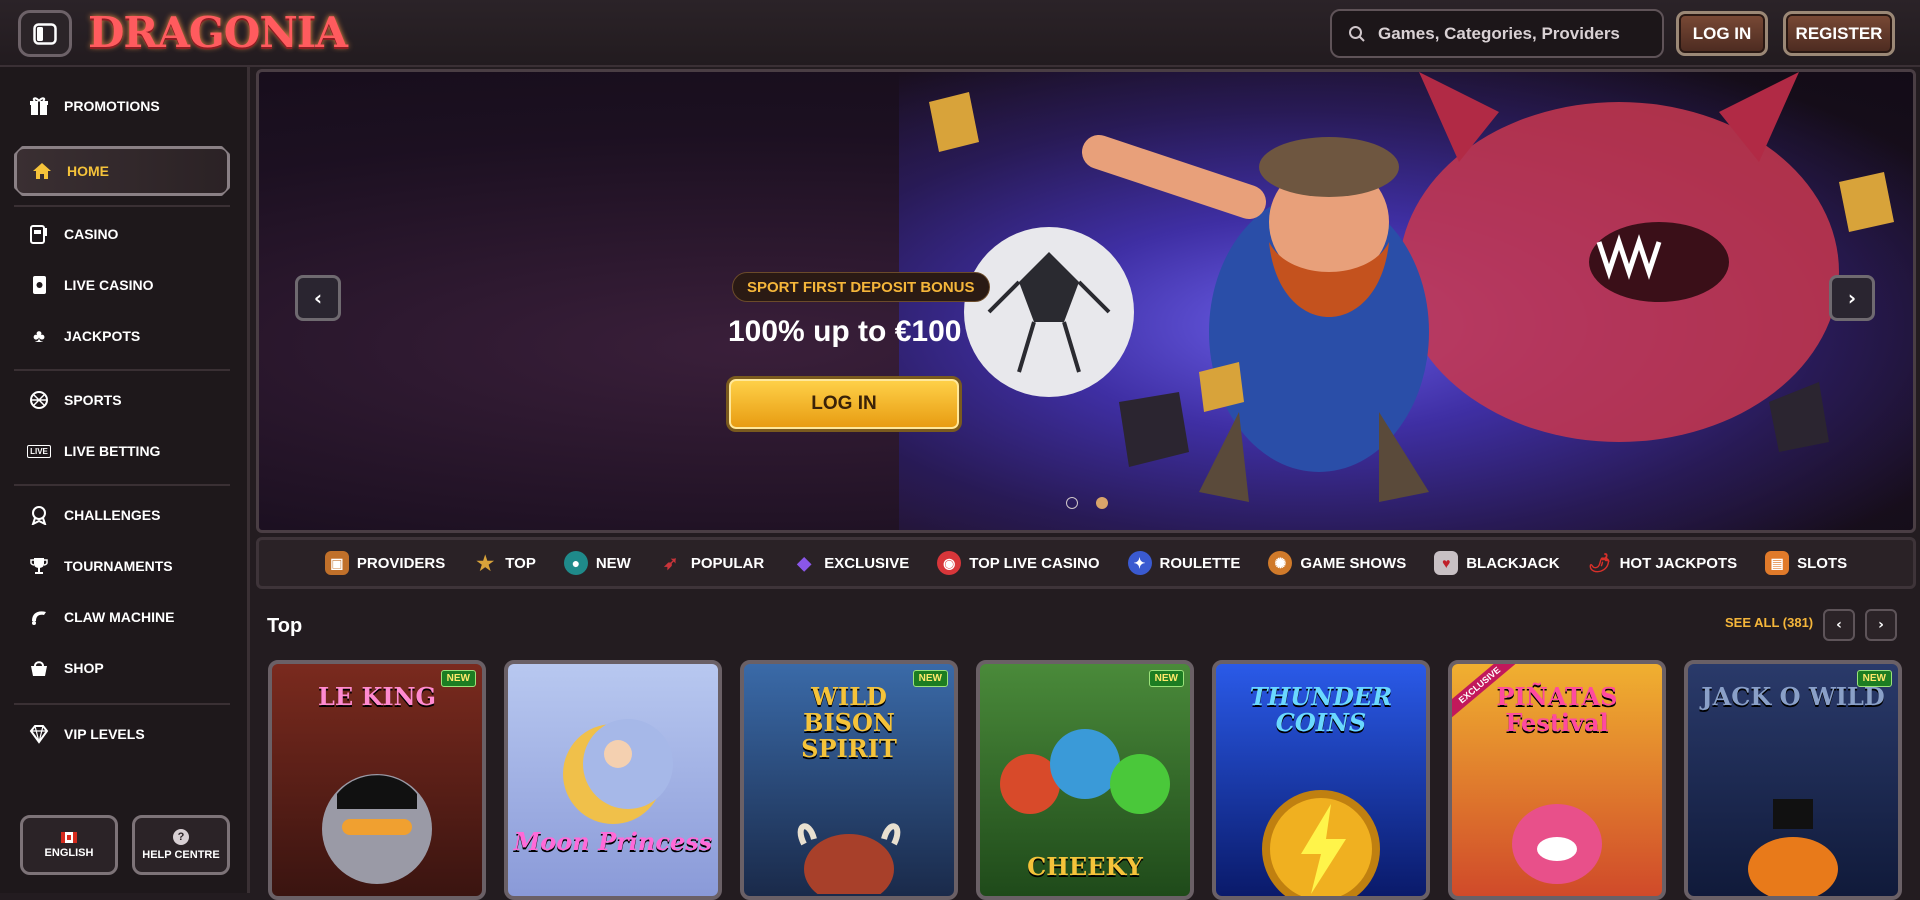 The image size is (1920, 900). Describe the element at coordinates (91, 234) in the screenshot. I see `sidebar-item-label: CASINO` at that location.